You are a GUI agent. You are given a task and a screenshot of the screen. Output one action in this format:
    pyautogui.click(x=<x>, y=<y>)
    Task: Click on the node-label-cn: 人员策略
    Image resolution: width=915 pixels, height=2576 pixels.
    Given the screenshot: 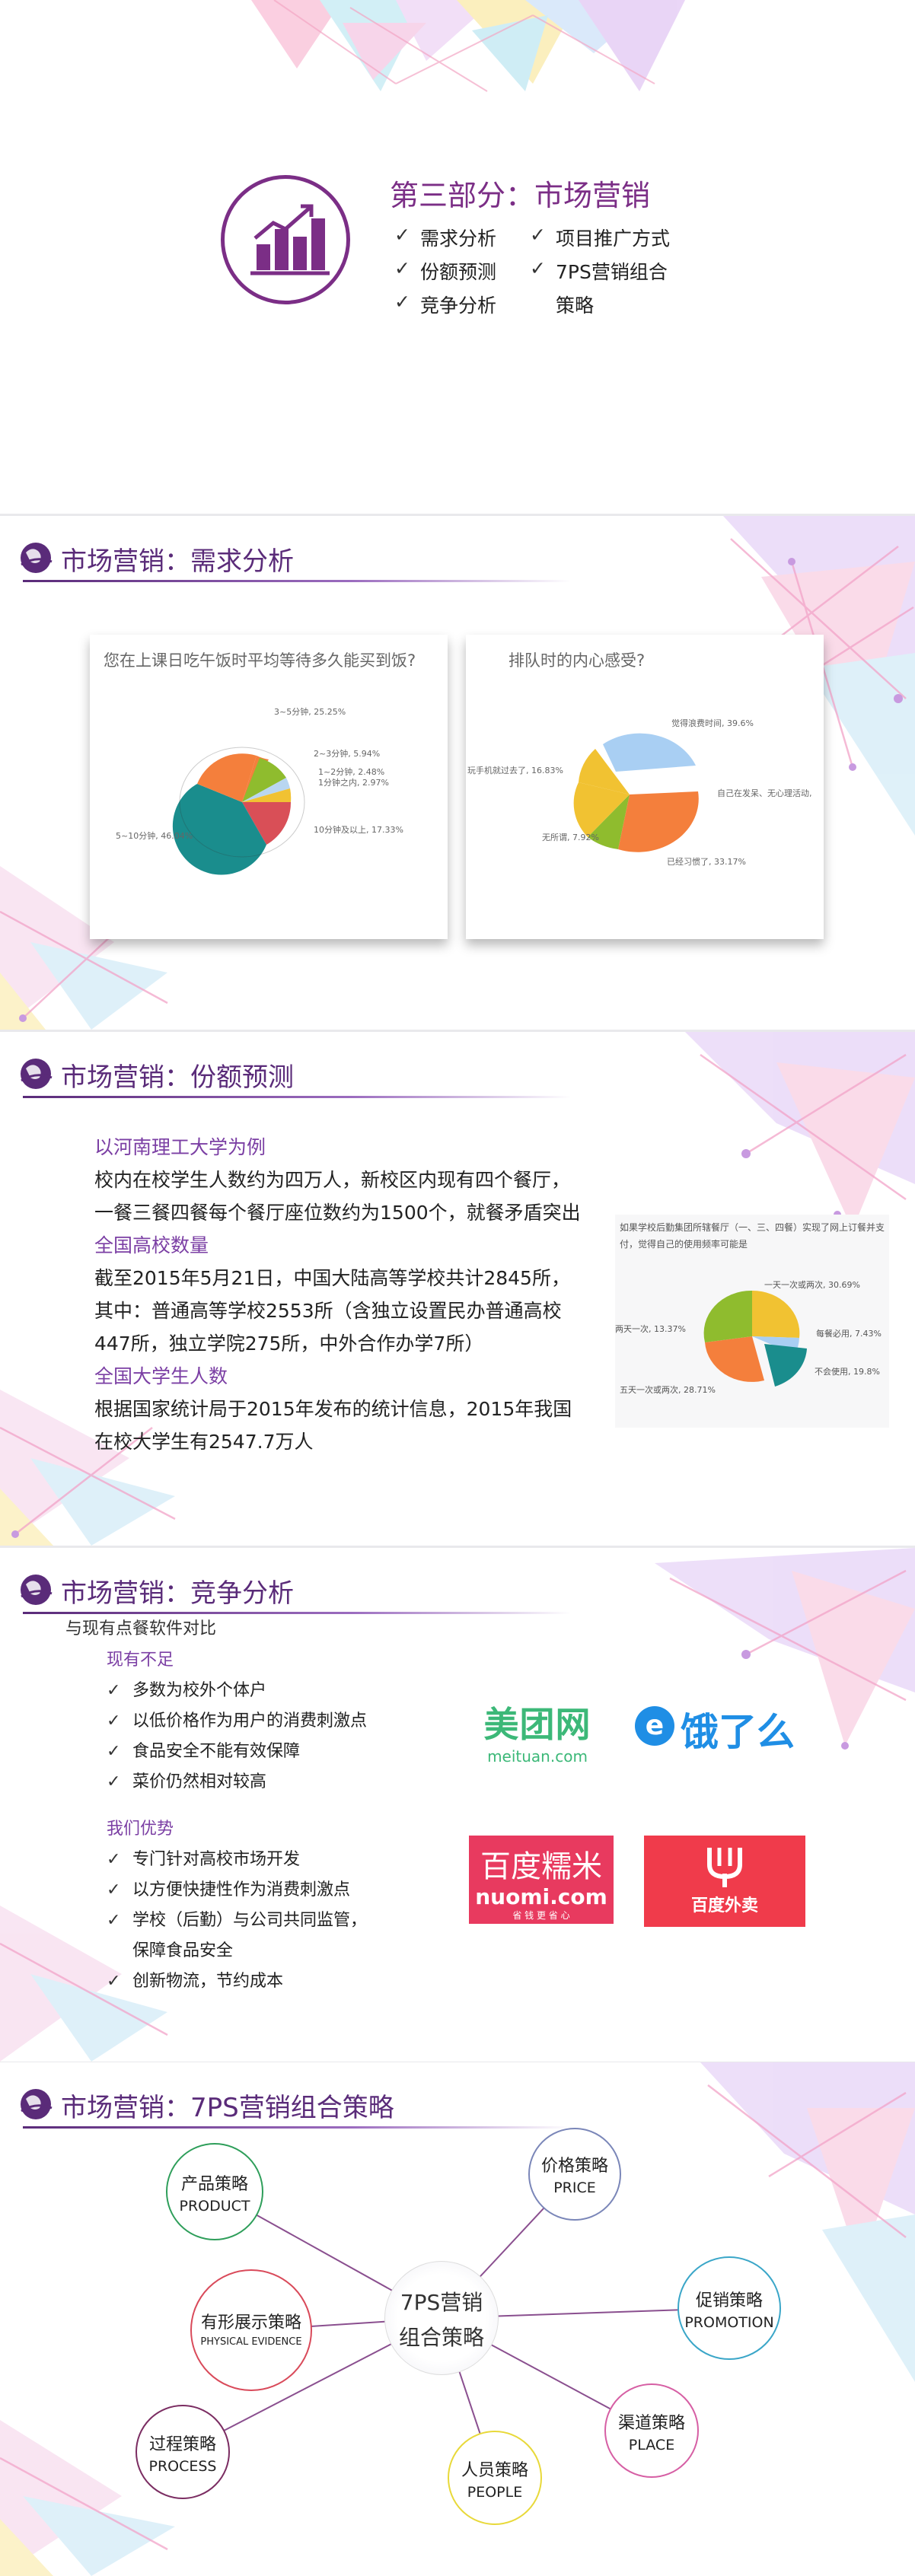 What is the action you would take?
    pyautogui.click(x=494, y=2470)
    